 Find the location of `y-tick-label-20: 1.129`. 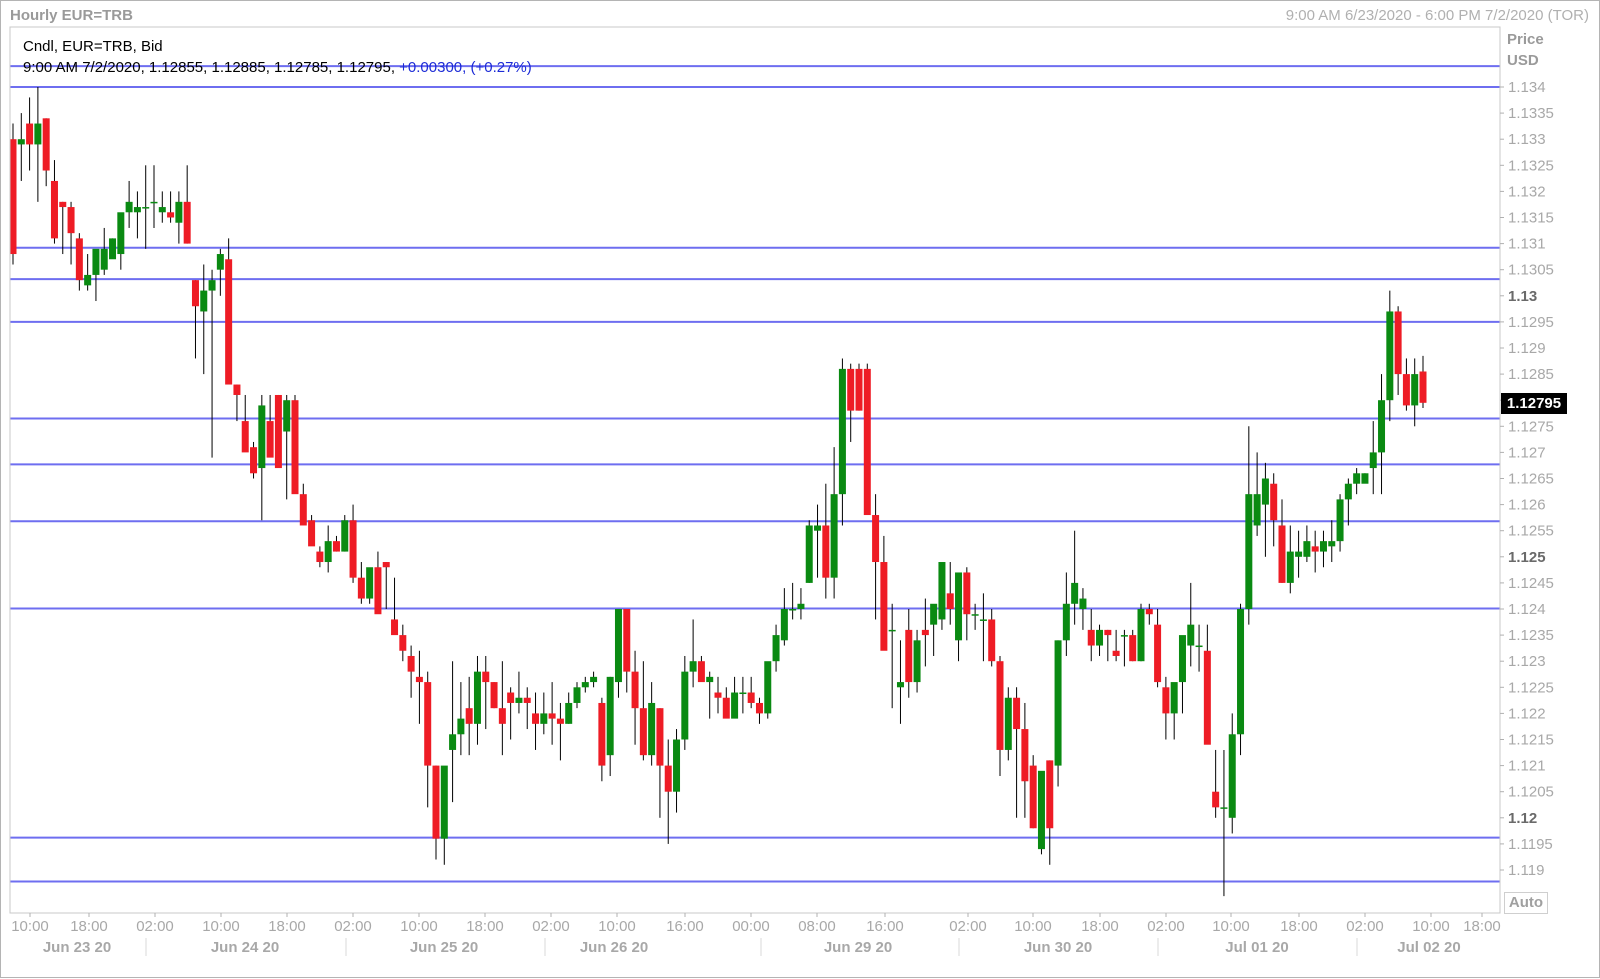

y-tick-label-20: 1.129 is located at coordinates (1527, 348).